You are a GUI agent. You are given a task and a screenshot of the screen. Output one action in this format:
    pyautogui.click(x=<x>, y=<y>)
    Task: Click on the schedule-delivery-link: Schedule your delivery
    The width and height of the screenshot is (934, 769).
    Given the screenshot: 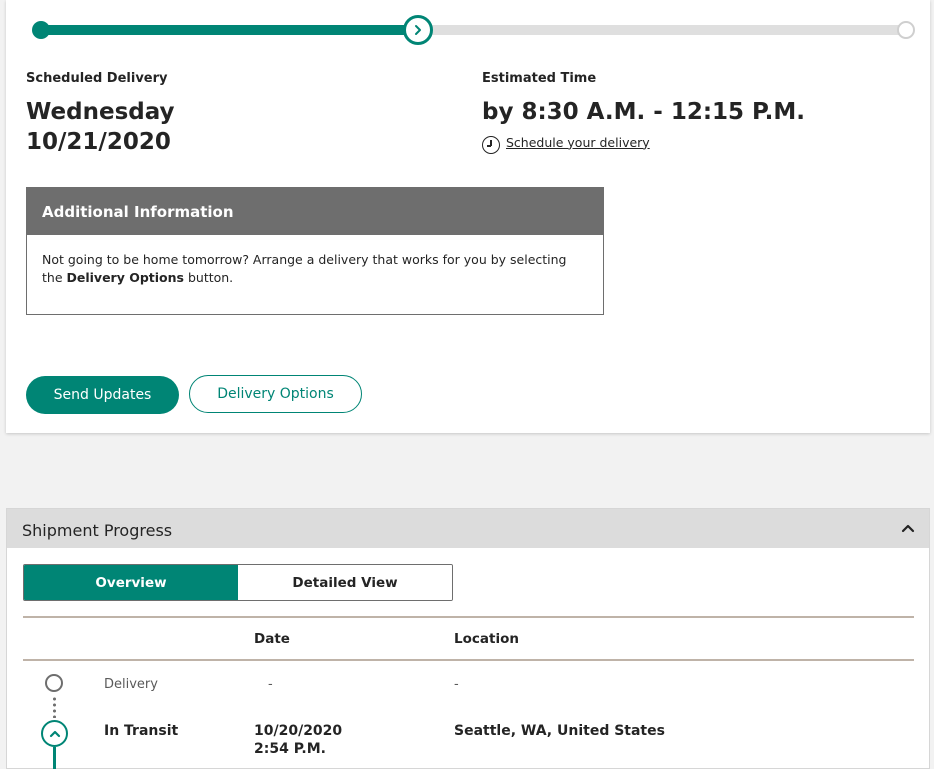 What is the action you would take?
    pyautogui.click(x=566, y=143)
    